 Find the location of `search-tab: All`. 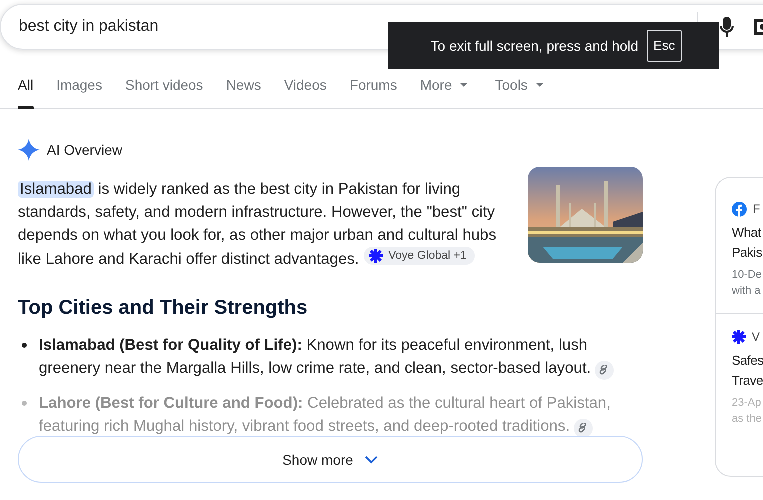

search-tab: All is located at coordinates (26, 89).